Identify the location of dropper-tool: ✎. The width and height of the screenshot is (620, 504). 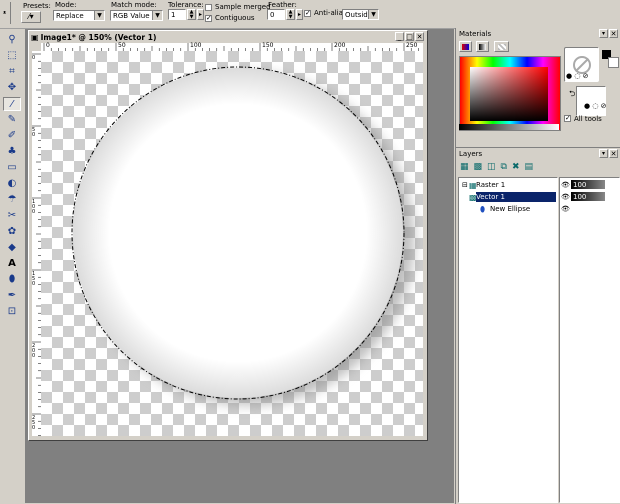
(12, 120).